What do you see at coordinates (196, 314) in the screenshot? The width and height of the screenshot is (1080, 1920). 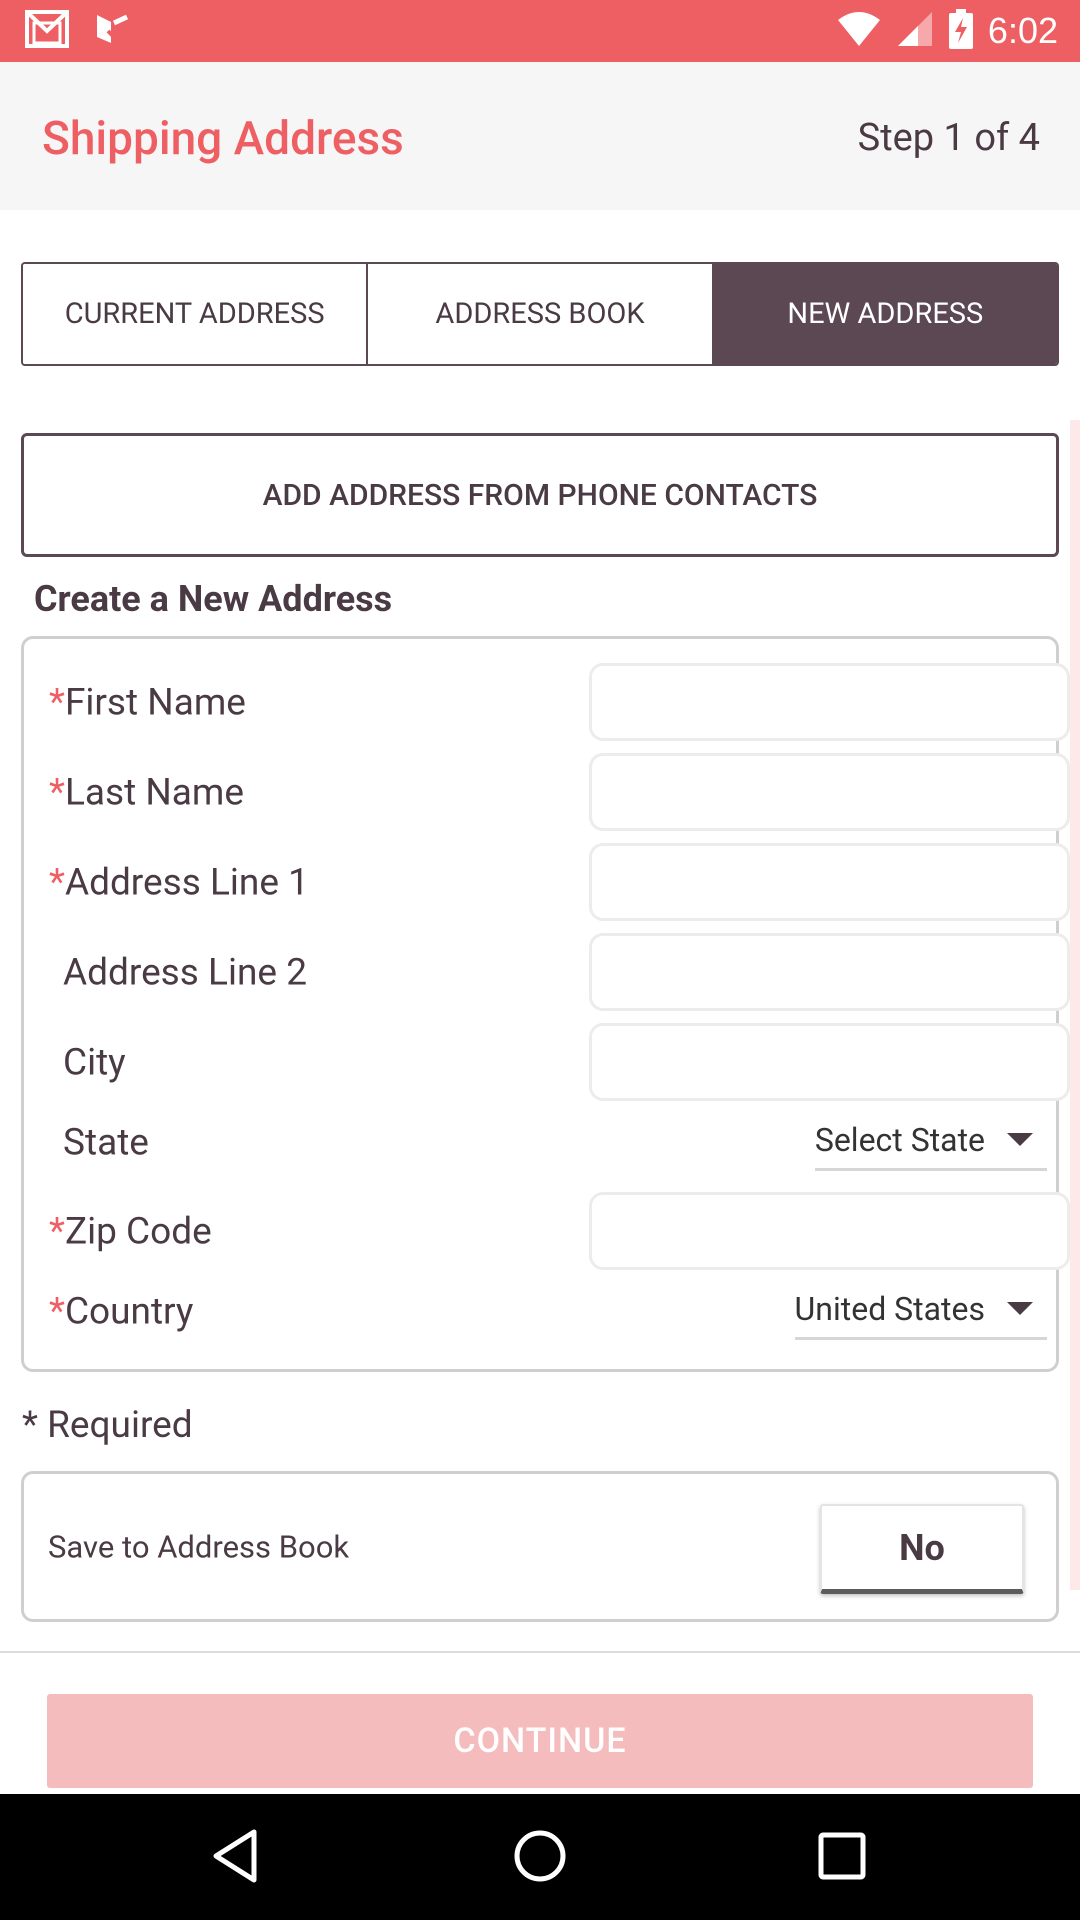 I see `tab-current-address: CURRENT ADDRESS` at bounding box center [196, 314].